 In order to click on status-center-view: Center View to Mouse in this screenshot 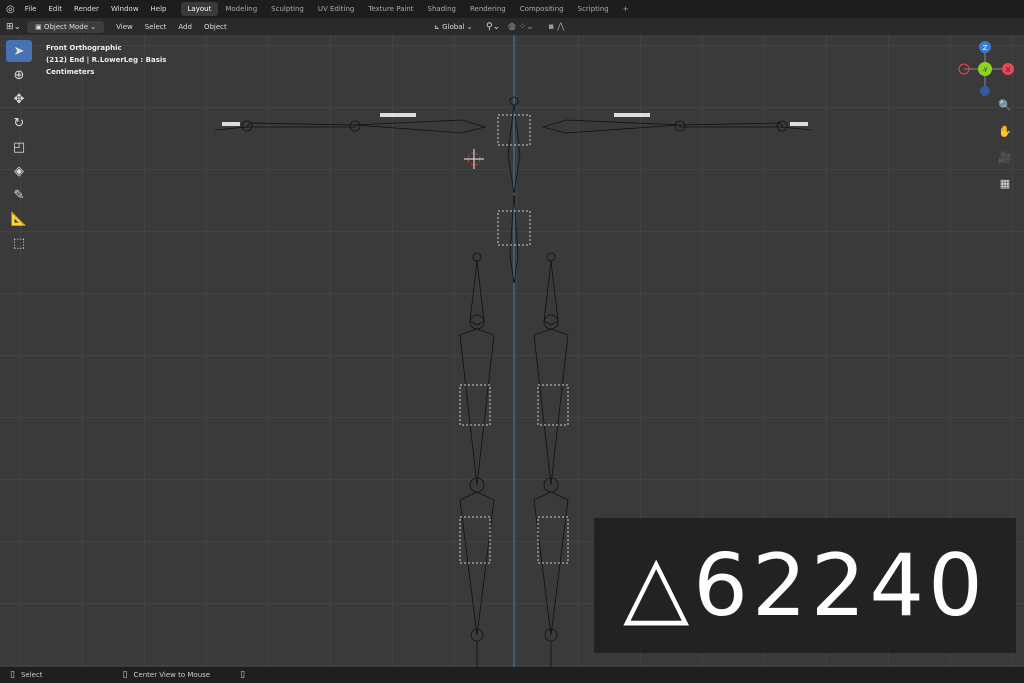, I will do `click(172, 675)`.